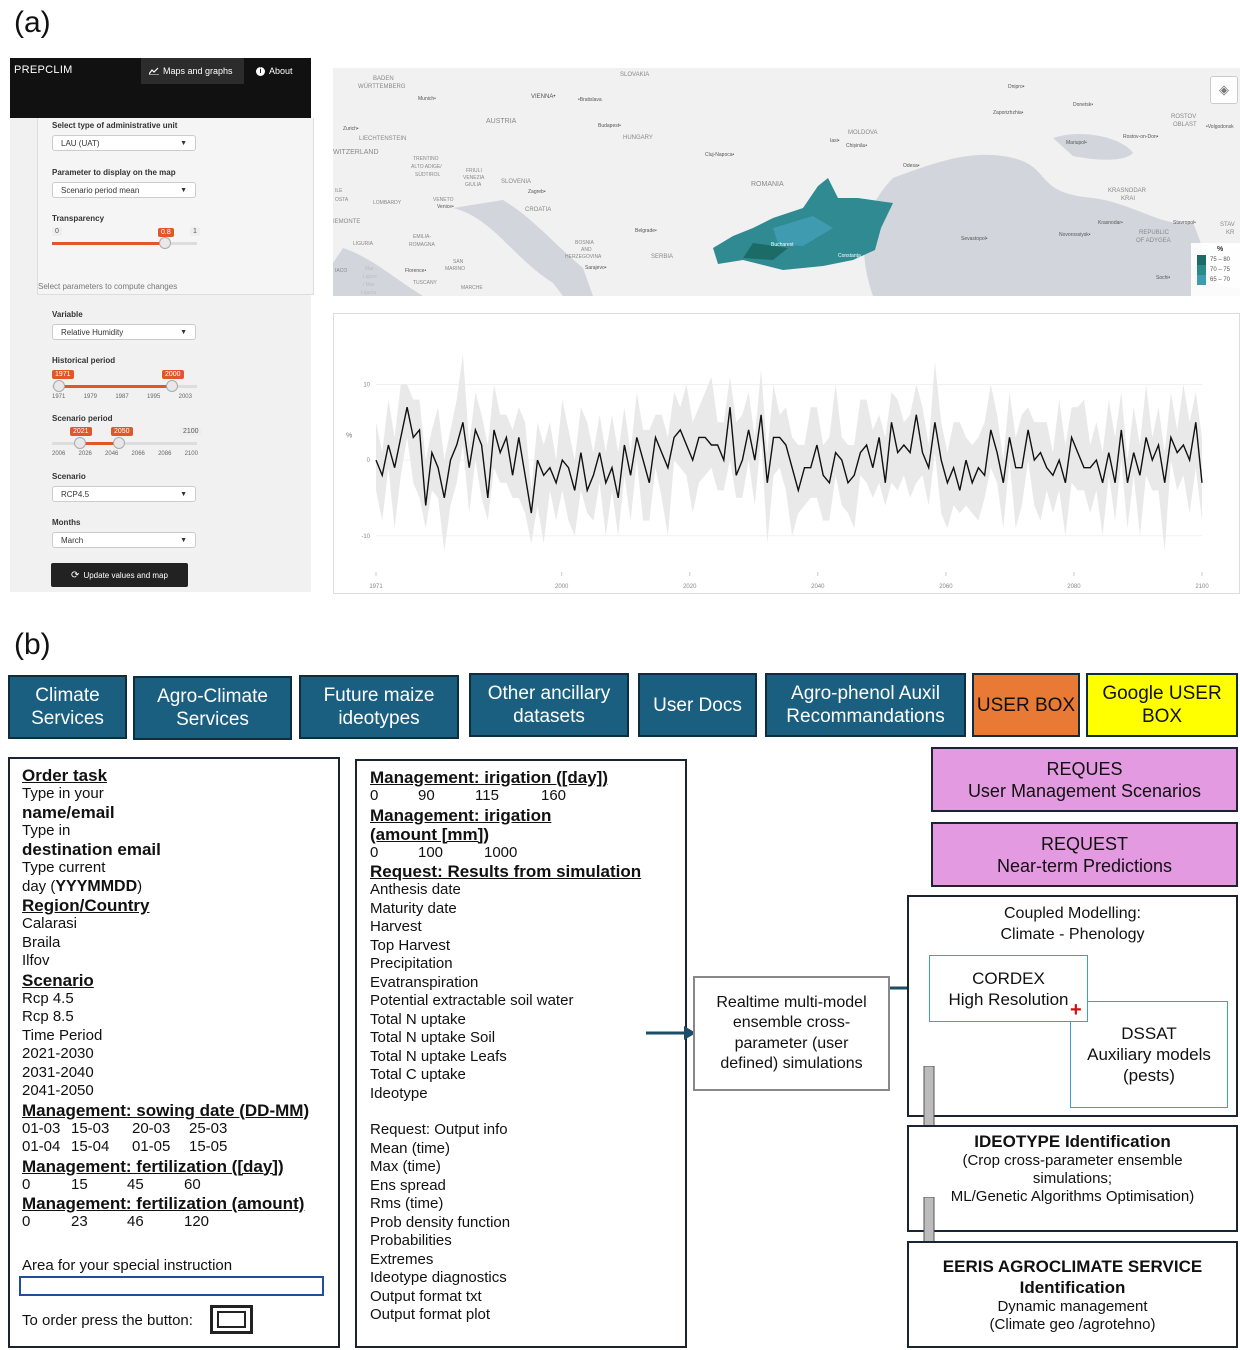 This screenshot has width=1240, height=1350. I want to click on fert-amount-option: 120, so click(196, 1221).